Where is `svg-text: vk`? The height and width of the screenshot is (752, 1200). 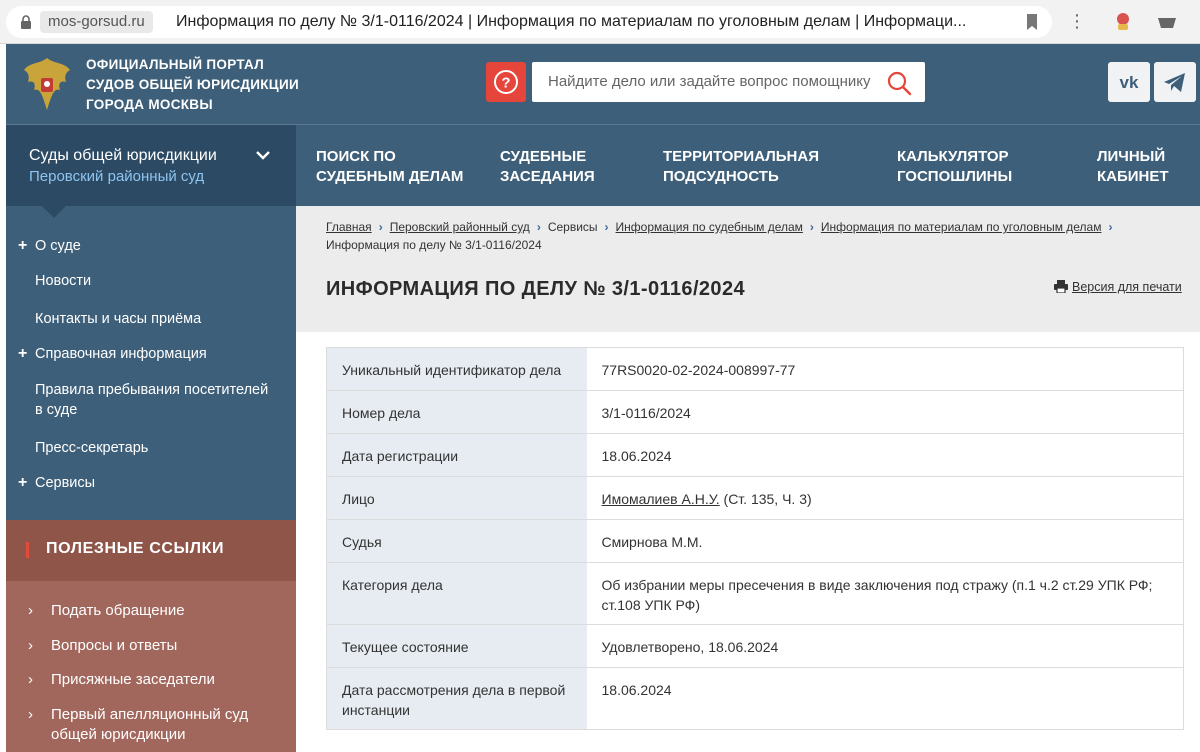 svg-text: vk is located at coordinates (1129, 82).